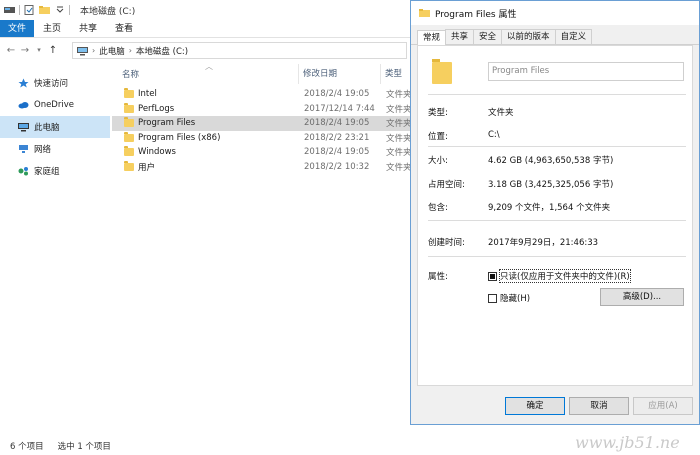  What do you see at coordinates (555, 13) in the screenshot?
I see `dialog-title-bar: Program Files 属性` at bounding box center [555, 13].